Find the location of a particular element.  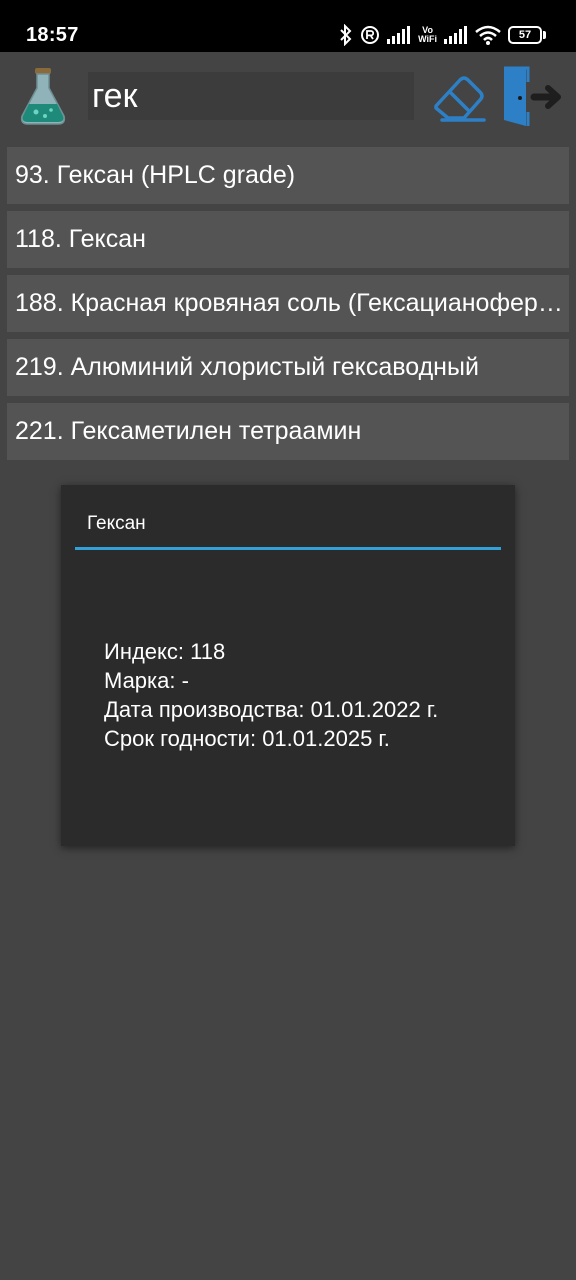

vowifi-icon: Vo WiFi is located at coordinates (427, 35).